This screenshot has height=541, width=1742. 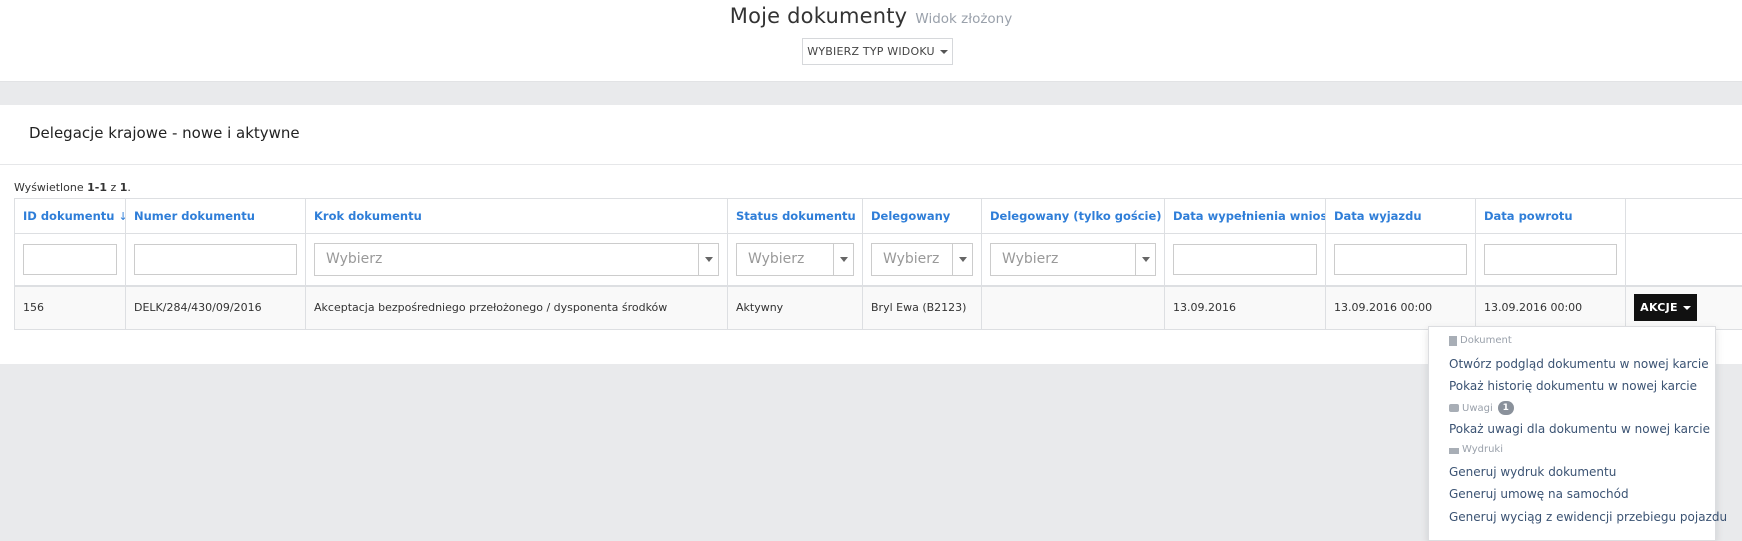 I want to click on column-header-departure: Data wyjazdu, so click(x=1400, y=216).